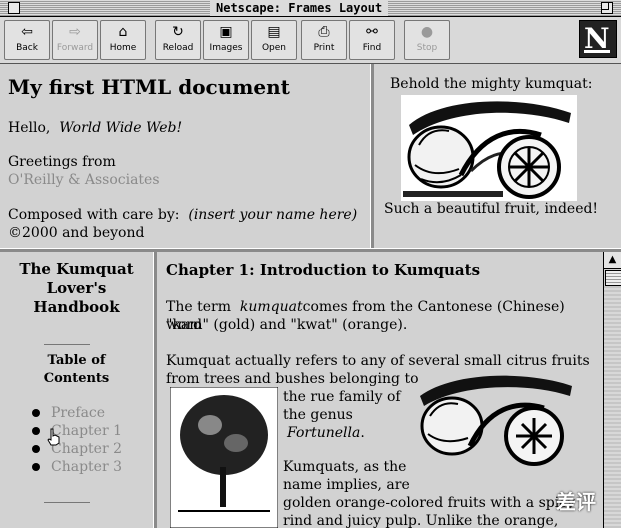  I want to click on window-title-bar: Netscape: Frames Layout, so click(310, 8).